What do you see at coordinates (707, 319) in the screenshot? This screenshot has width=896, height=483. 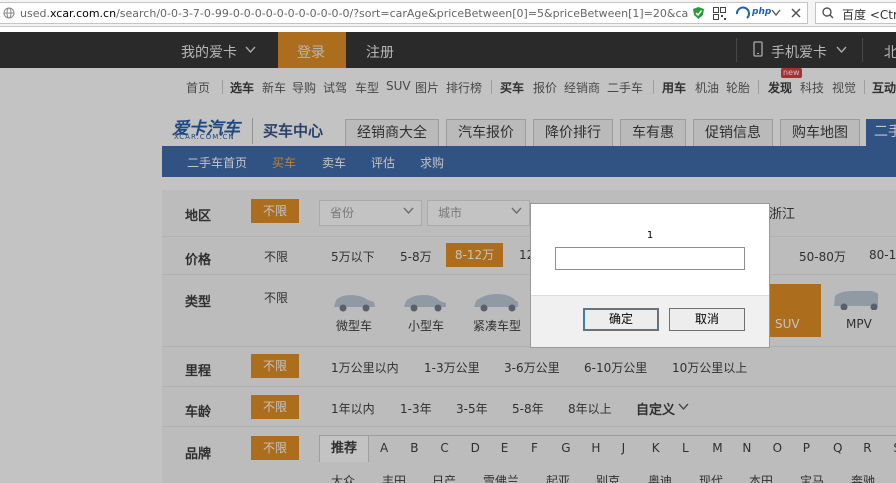 I see `cancel-button: 取消` at bounding box center [707, 319].